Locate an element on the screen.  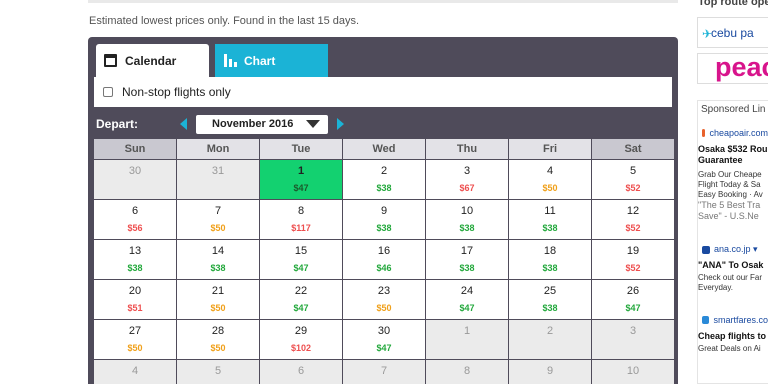
peach-logo: peac is located at coordinates (732, 68).